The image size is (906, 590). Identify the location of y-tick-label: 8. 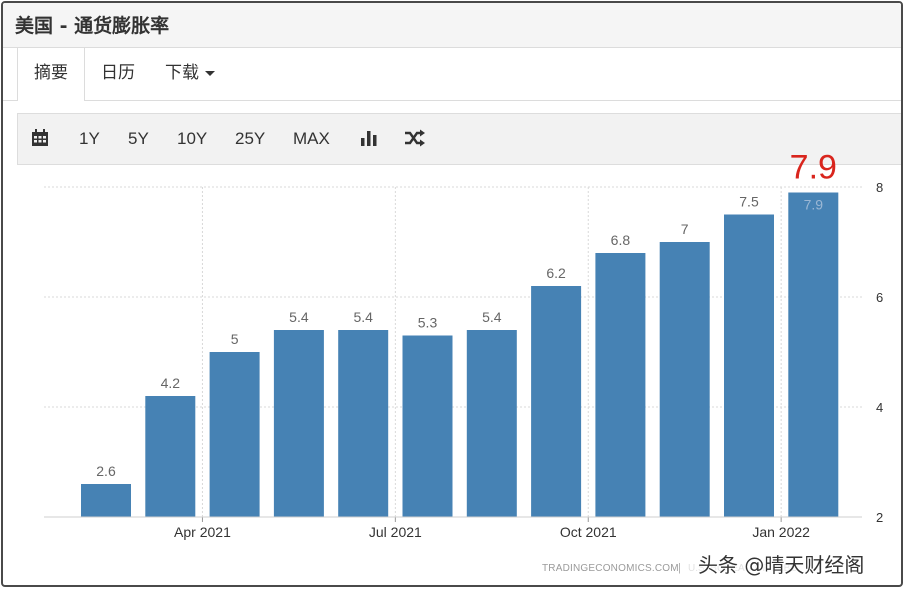
(879, 187).